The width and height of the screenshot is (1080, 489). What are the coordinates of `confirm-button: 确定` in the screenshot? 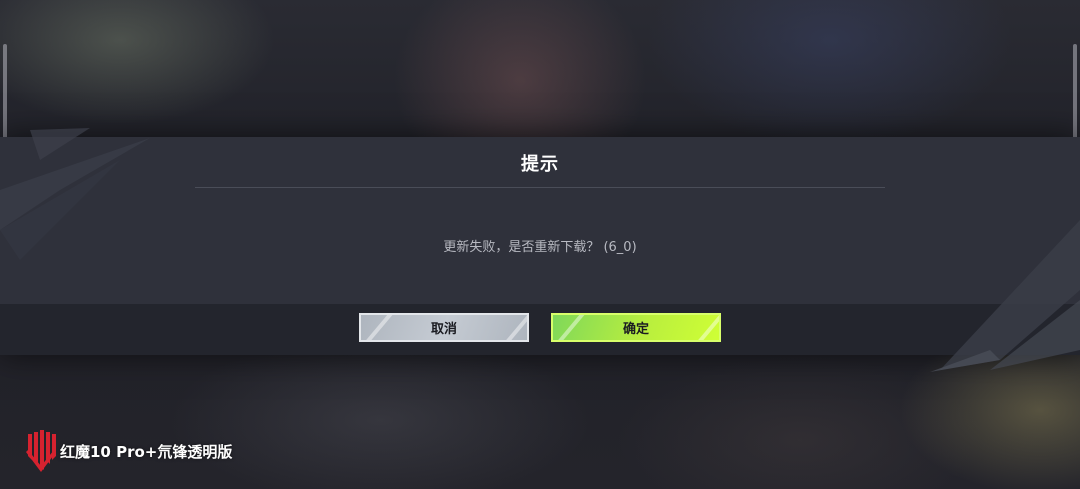 It's located at (636, 327).